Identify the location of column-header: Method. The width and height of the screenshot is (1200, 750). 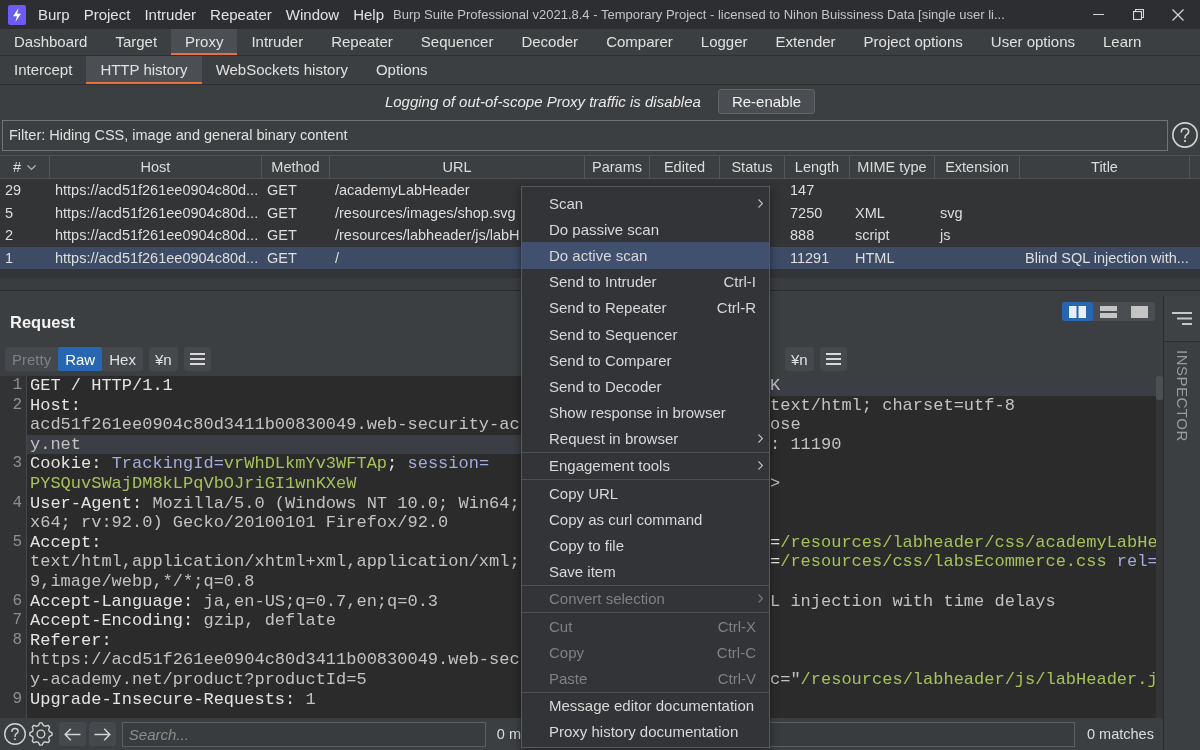
(296, 167).